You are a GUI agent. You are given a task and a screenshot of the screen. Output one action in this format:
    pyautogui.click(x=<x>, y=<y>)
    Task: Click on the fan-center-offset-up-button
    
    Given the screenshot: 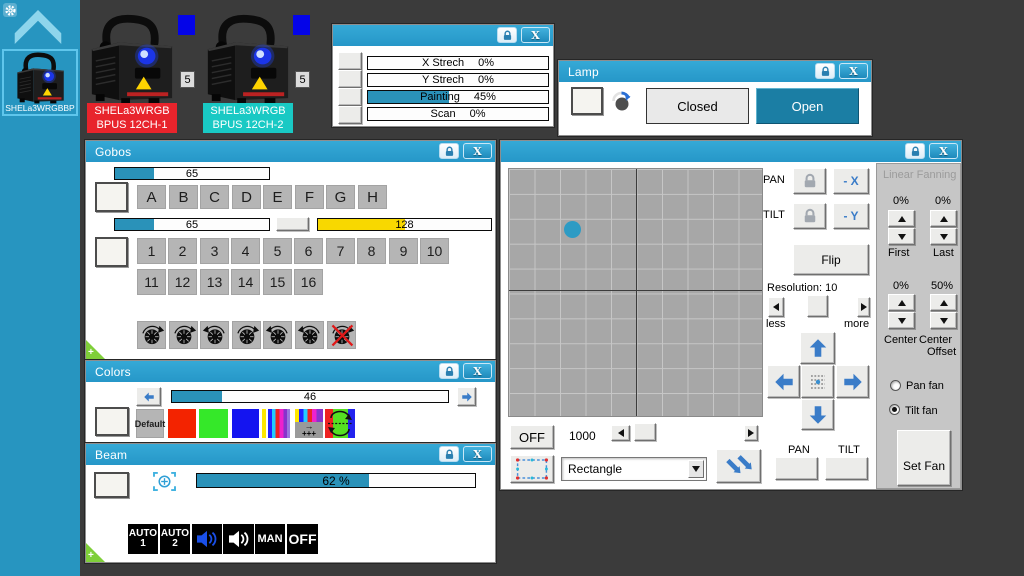 What is the action you would take?
    pyautogui.click(x=943, y=302)
    